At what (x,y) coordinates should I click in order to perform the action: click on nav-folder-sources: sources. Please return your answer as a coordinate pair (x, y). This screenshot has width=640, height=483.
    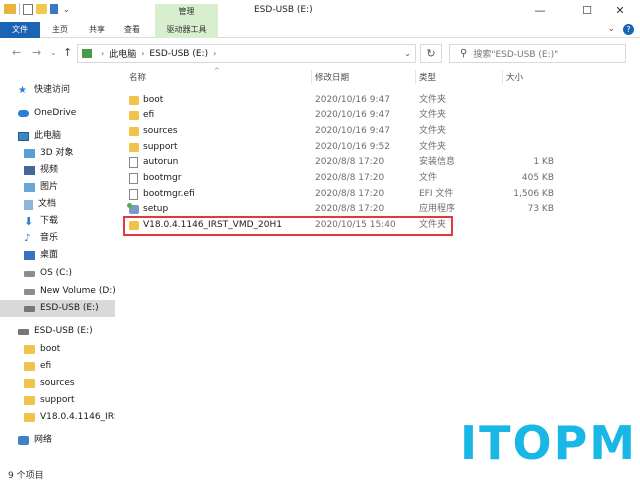
    Looking at the image, I should click on (49, 383).